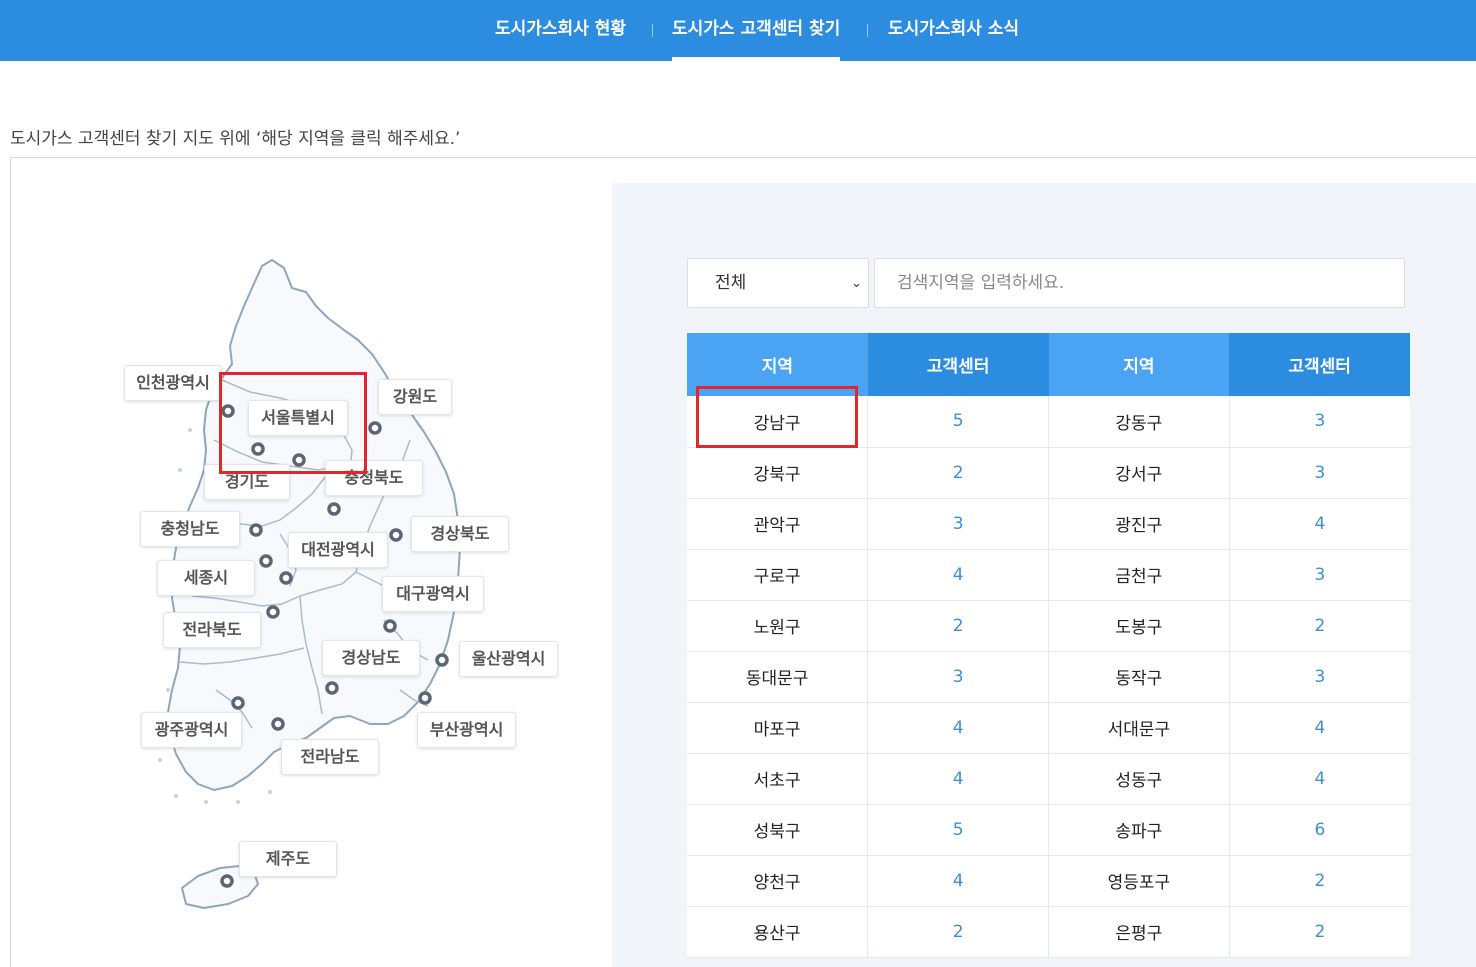  I want to click on marker-incheon, so click(228, 411).